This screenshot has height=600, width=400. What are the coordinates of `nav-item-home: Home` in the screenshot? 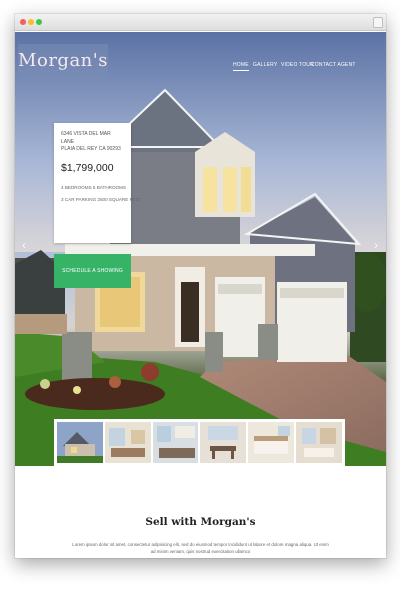 It's located at (241, 66).